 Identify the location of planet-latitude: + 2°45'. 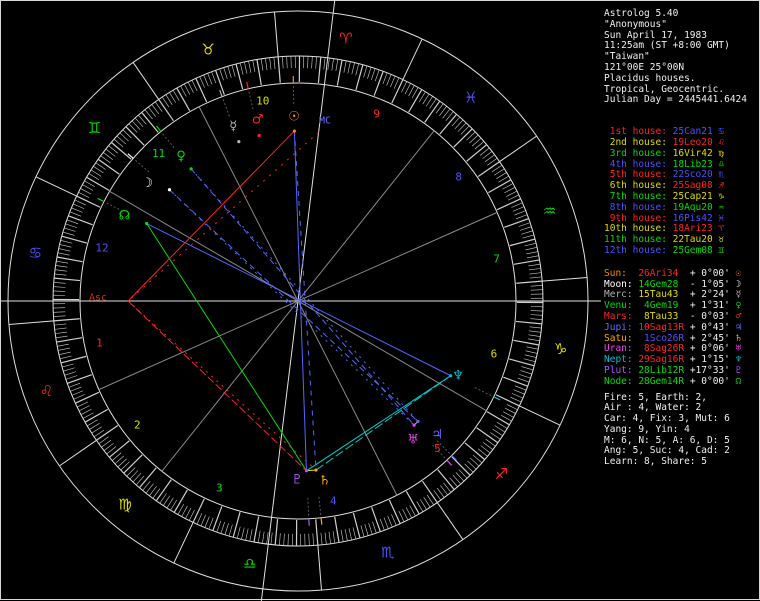
(707, 338).